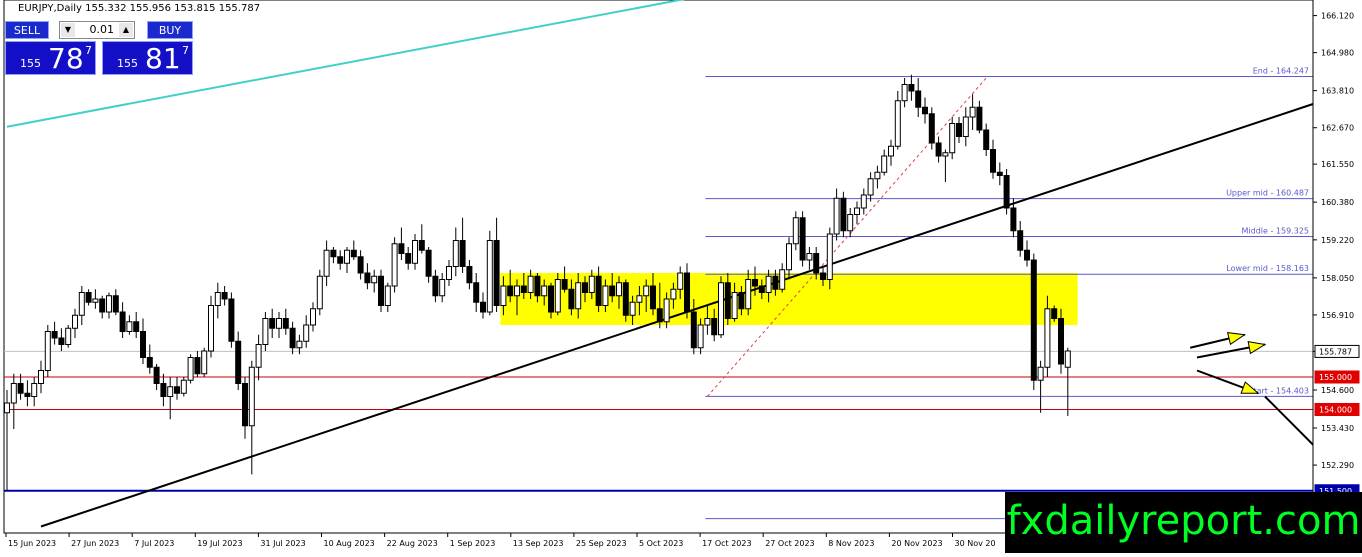 The image size is (1362, 557). Describe the element at coordinates (1275, 230) in the screenshot. I see `fib-label: Middle - 159.325` at that location.